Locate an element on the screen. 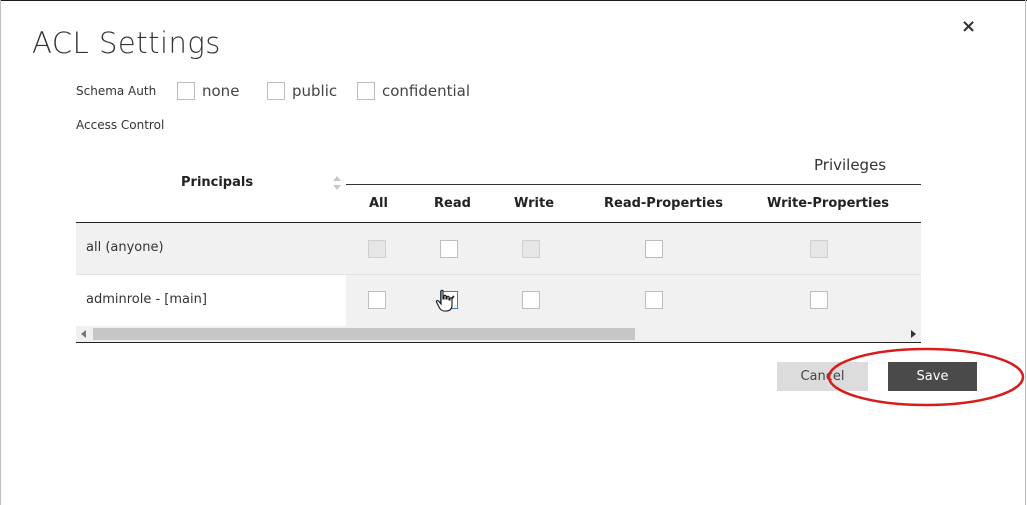 The height and width of the screenshot is (505, 1027). column-header-write-properties: Write-Properties is located at coordinates (828, 203).